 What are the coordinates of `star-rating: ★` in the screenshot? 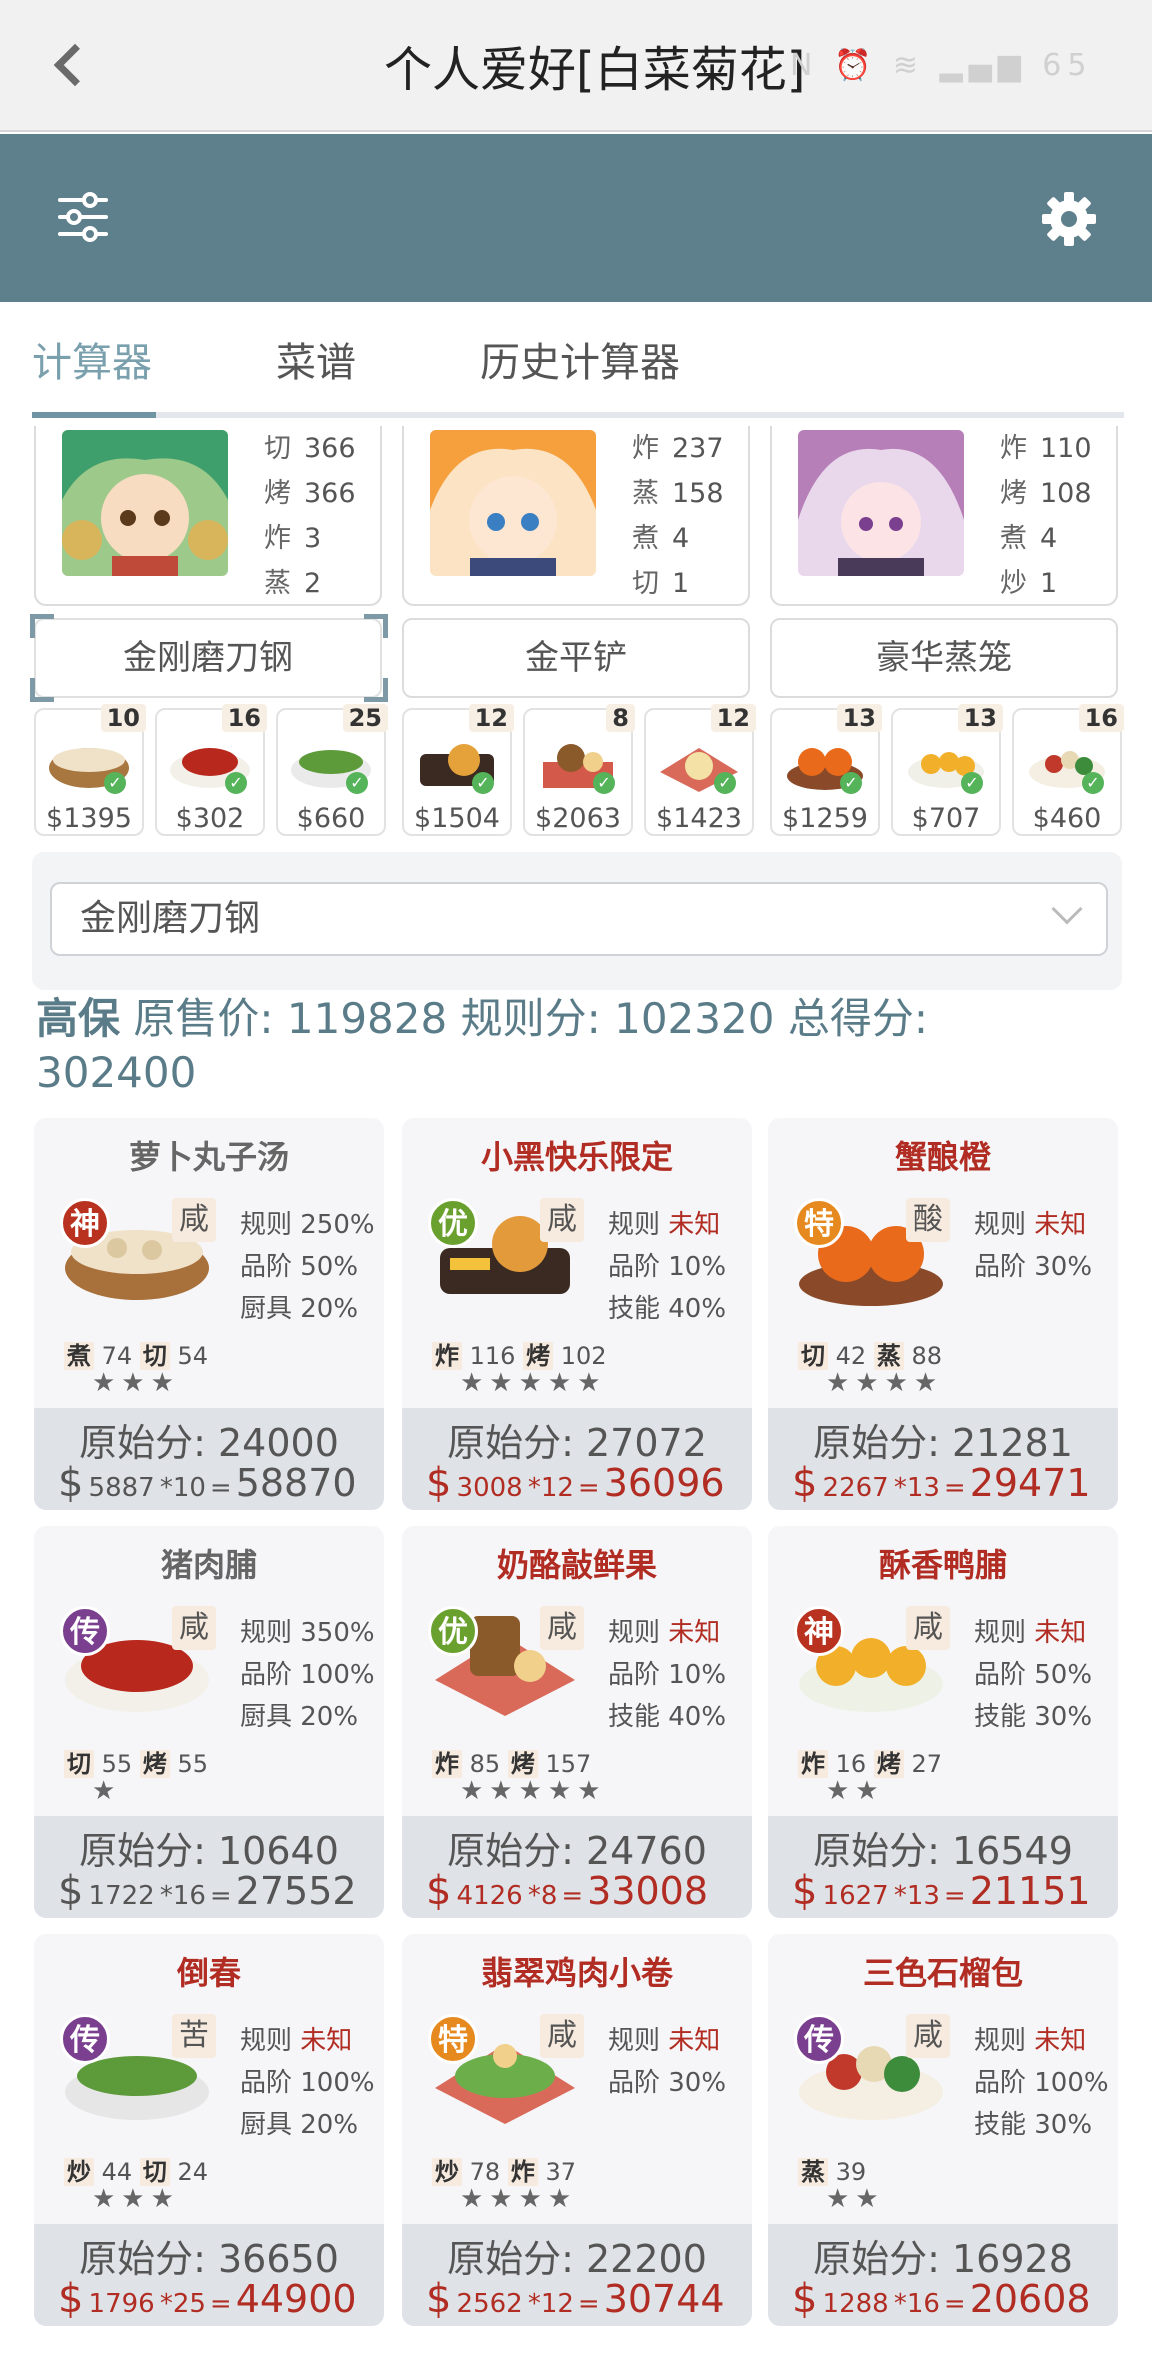 It's located at (107, 1791).